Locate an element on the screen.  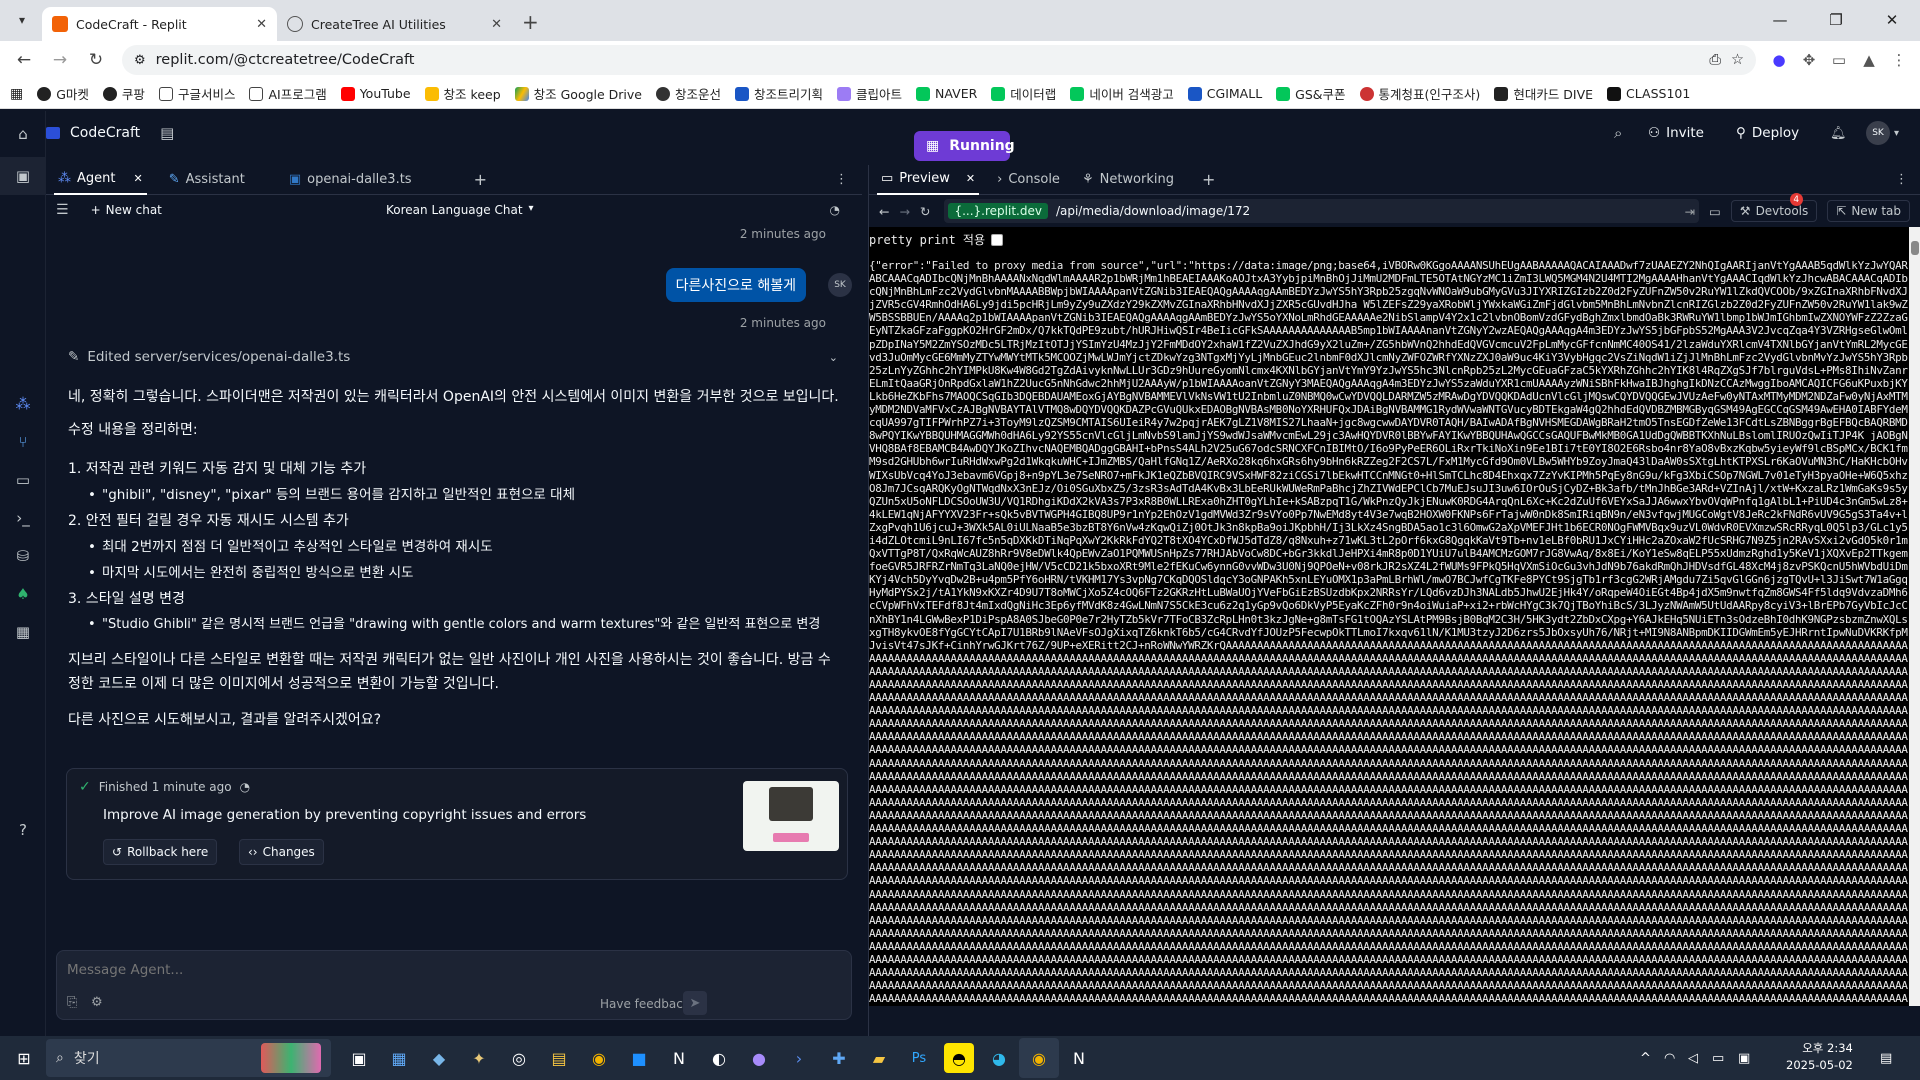
deploy-button: ⚲ Deploy is located at coordinates (1767, 133).